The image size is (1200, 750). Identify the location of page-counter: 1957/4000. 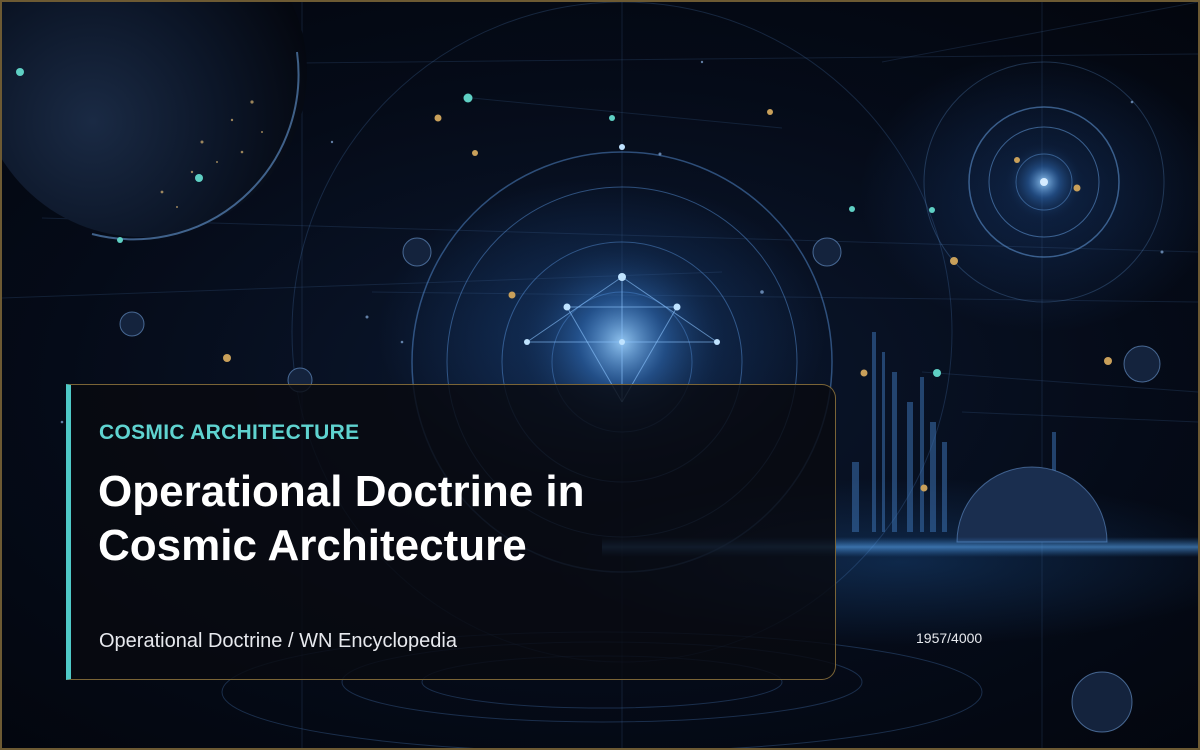
(949, 638).